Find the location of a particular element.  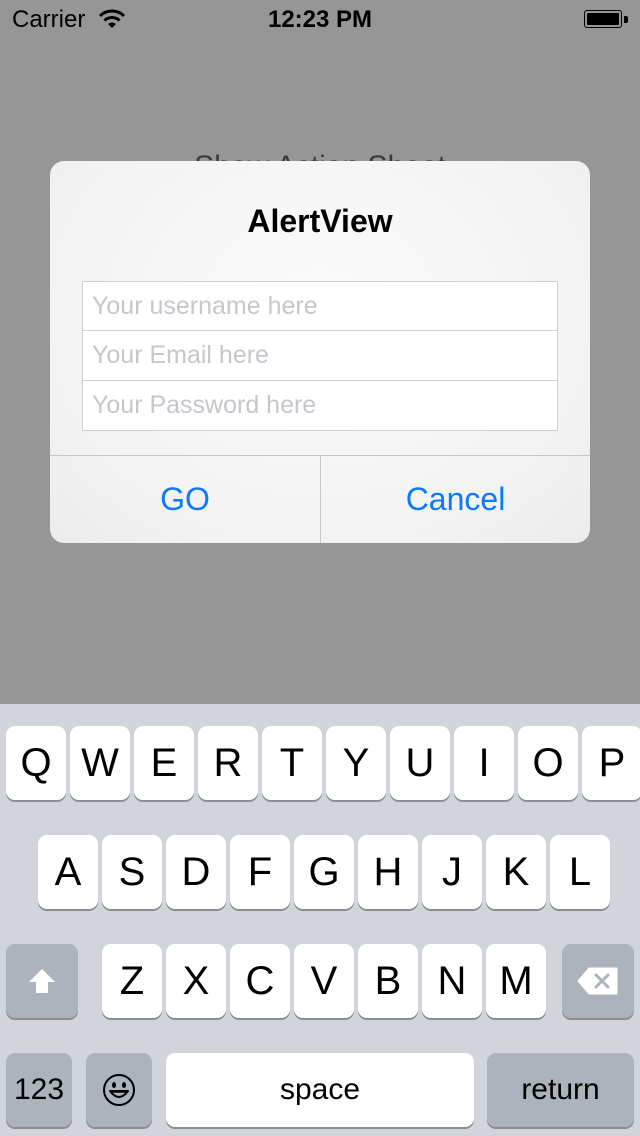

alert-fields is located at coordinates (320, 356).